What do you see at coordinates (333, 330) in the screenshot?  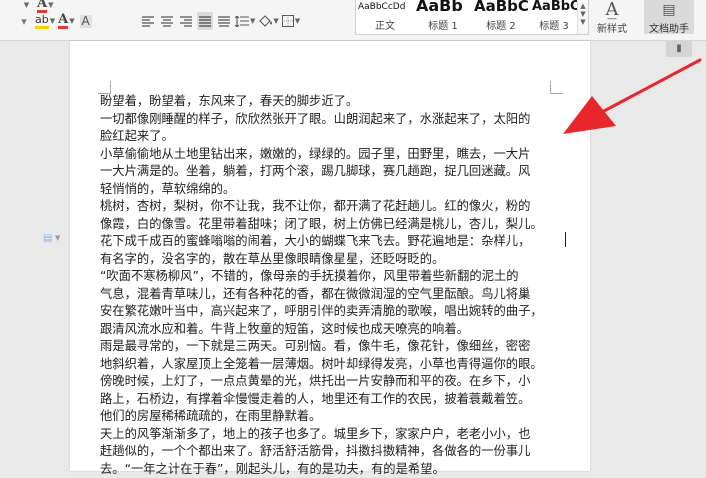 I see `text-line: 跟清风流水应和着。牛背上牧童的短笛，这时候也成天嘹亮的响着。` at bounding box center [333, 330].